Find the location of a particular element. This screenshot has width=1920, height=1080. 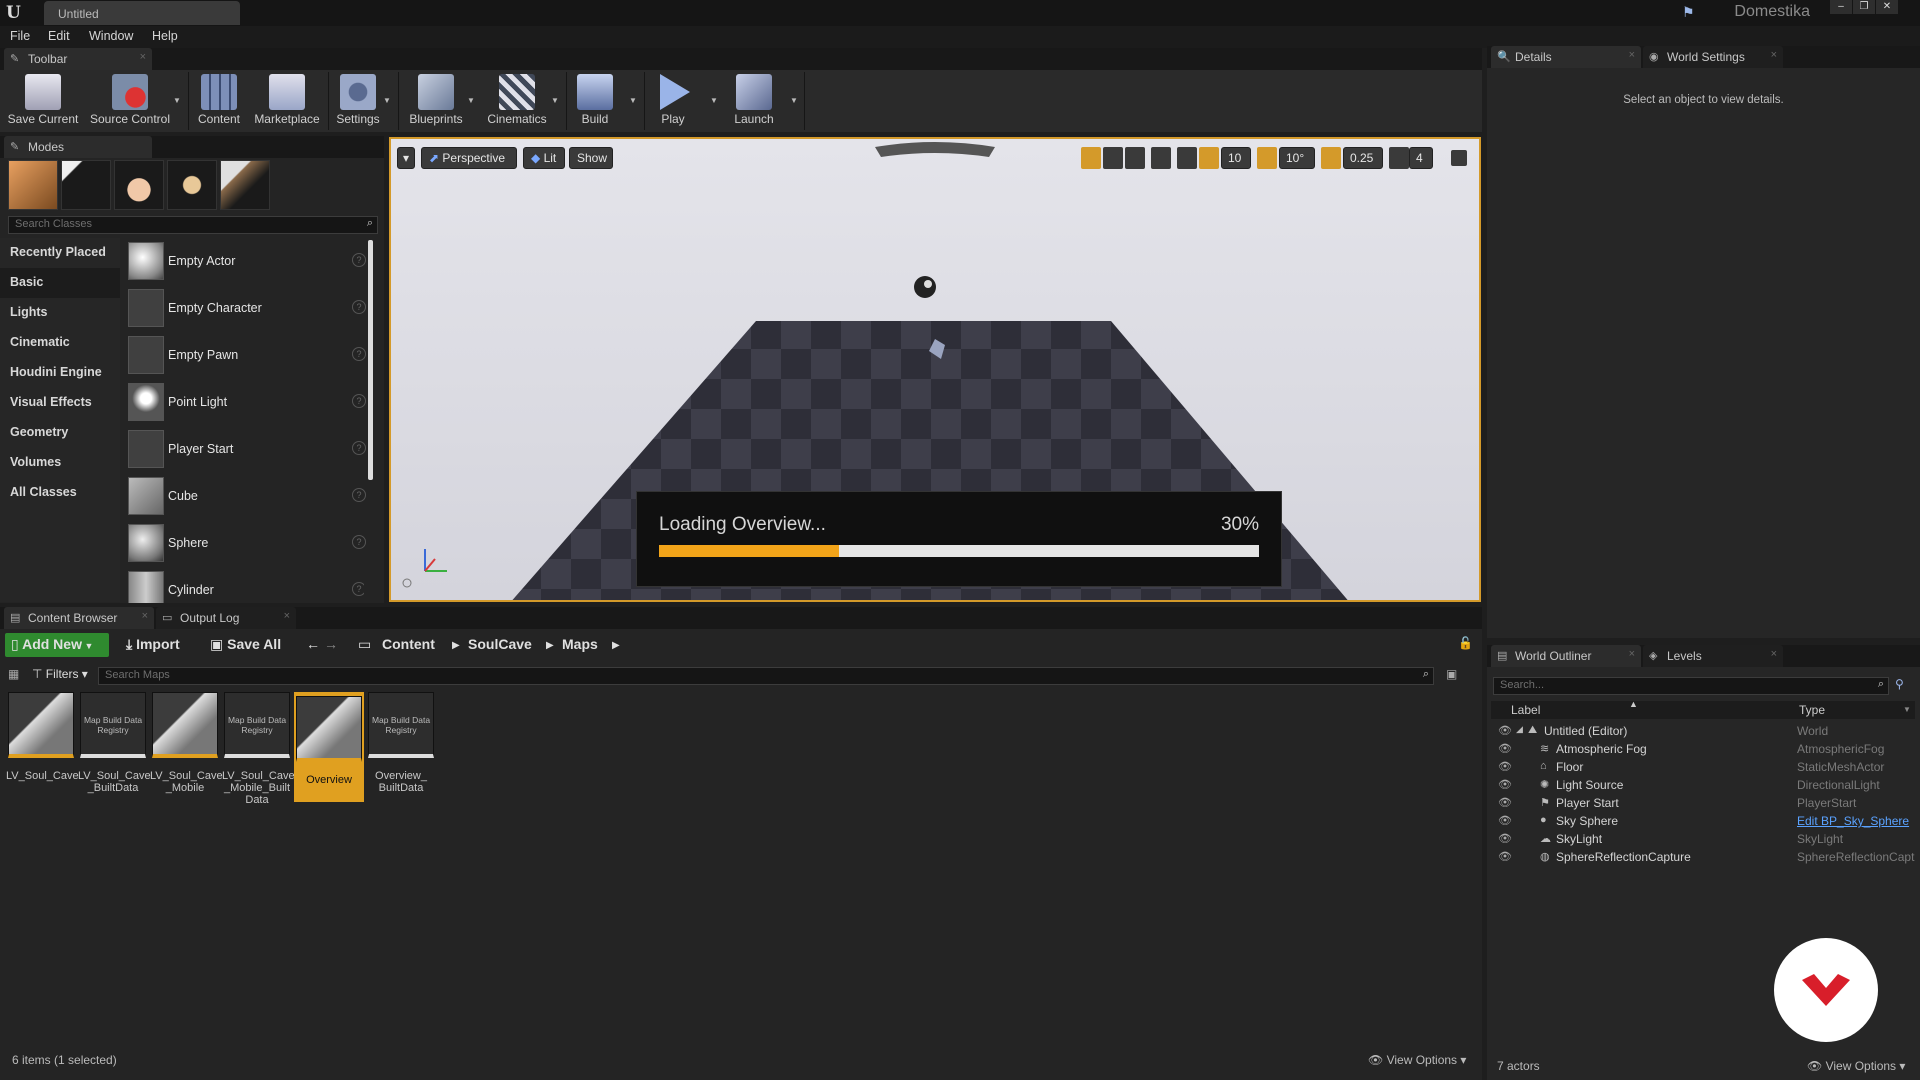

expand-arrow-icon: ◢ is located at coordinates (1522, 730).